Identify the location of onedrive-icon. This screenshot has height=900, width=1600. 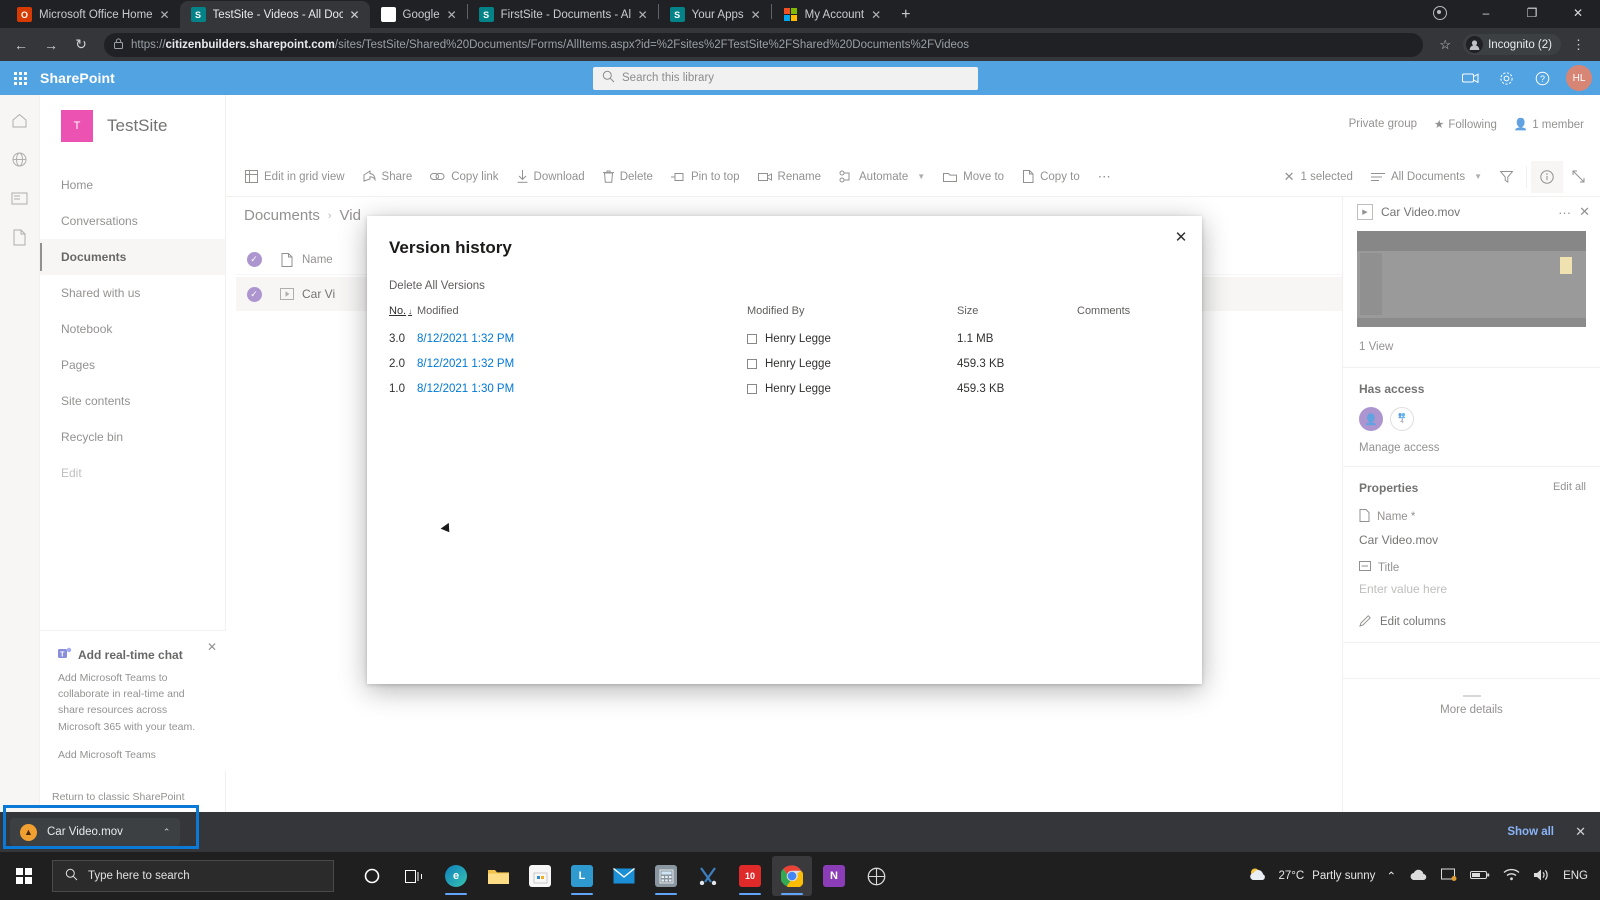
(1418, 876).